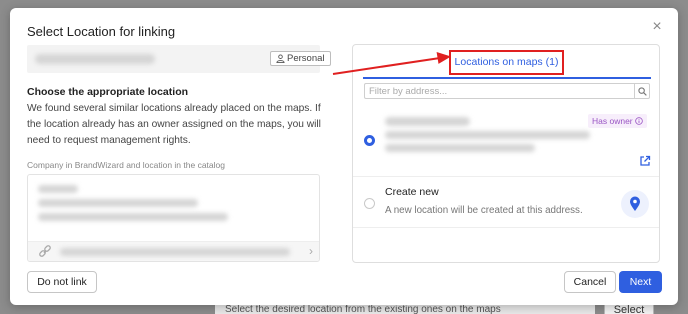 Image resolution: width=688 pixels, height=314 pixels. What do you see at coordinates (179, 59) in the screenshot?
I see `company-header: Personal` at bounding box center [179, 59].